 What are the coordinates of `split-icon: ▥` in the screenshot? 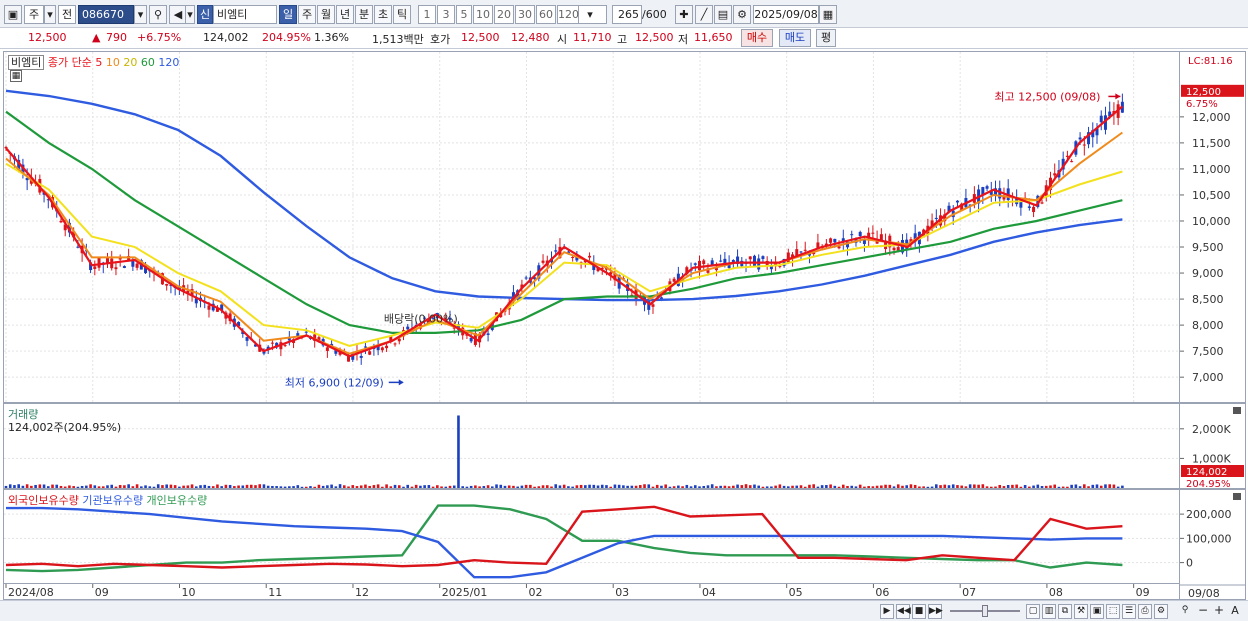 It's located at (1049, 611).